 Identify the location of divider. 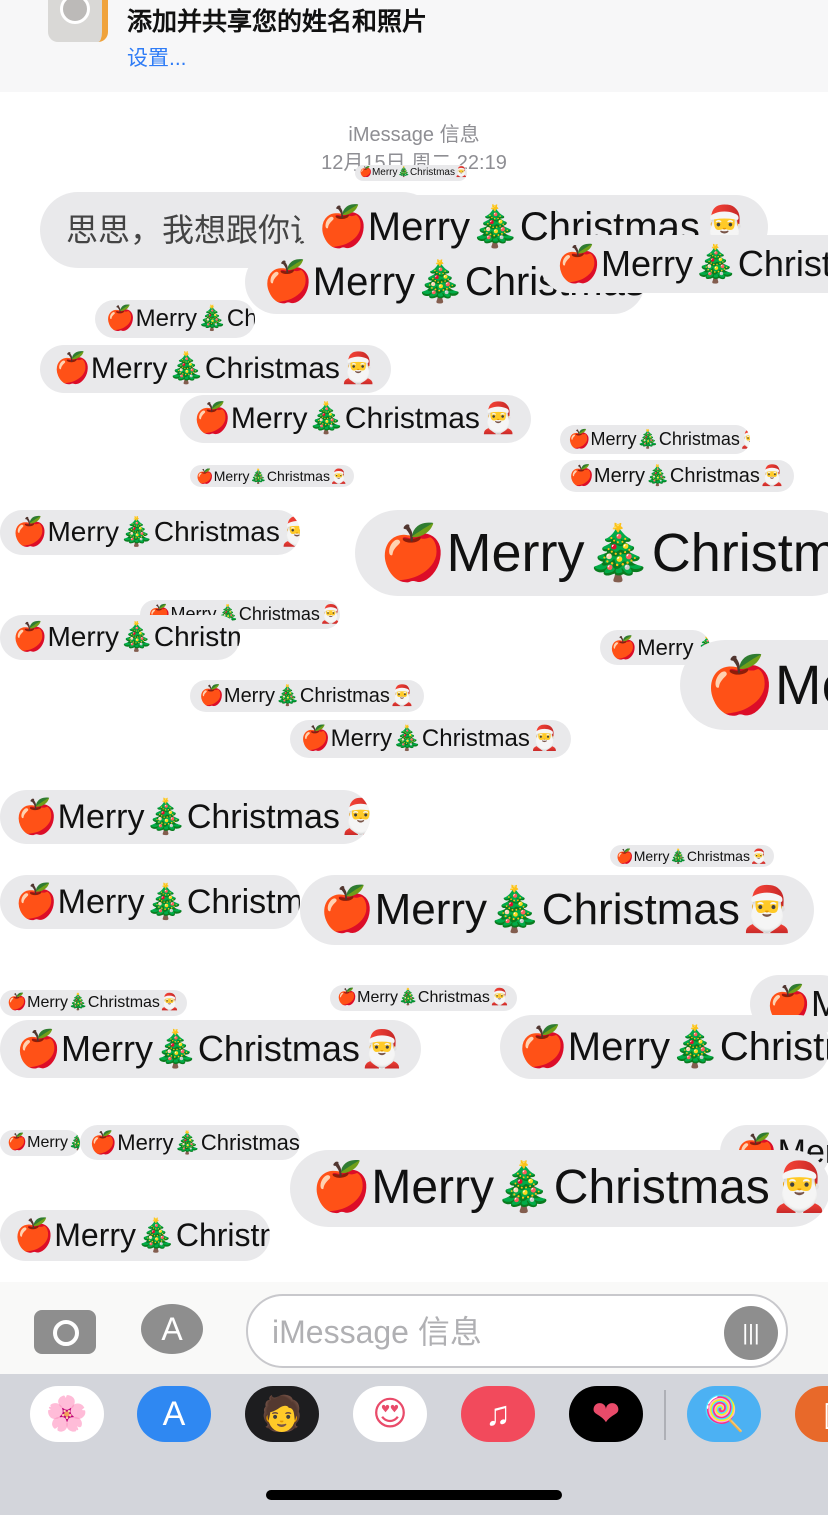
(665, 1415).